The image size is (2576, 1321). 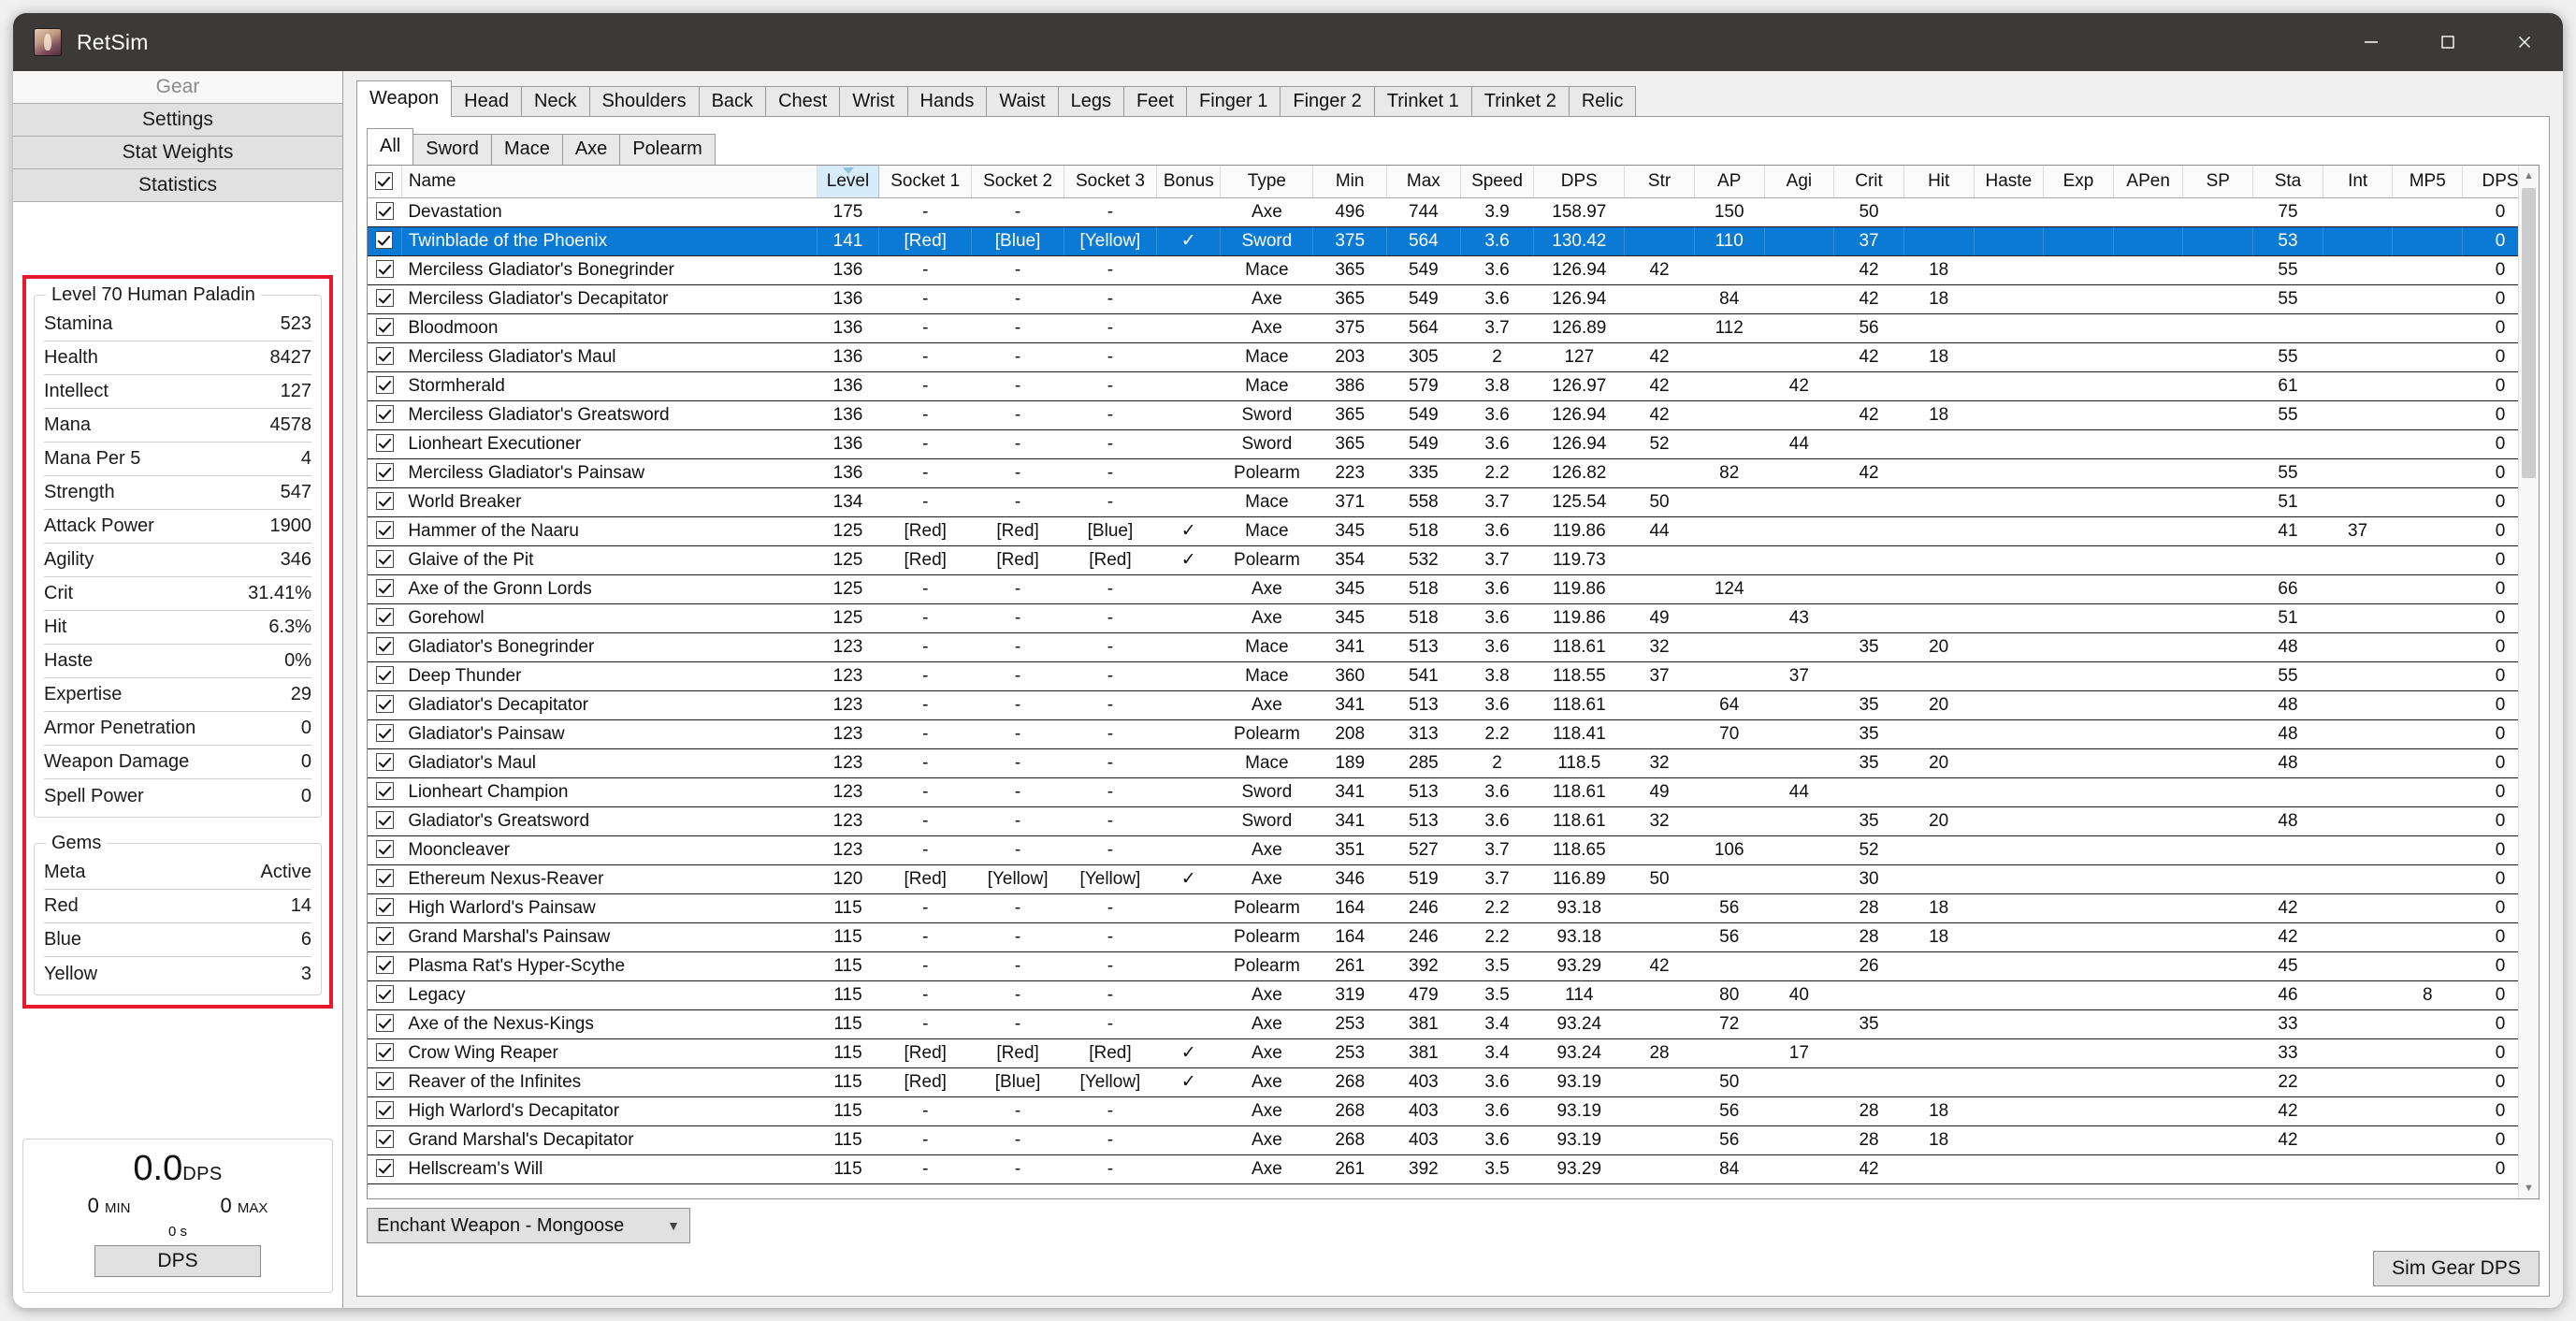 What do you see at coordinates (1602, 101) in the screenshot?
I see `tab-relic: Relic` at bounding box center [1602, 101].